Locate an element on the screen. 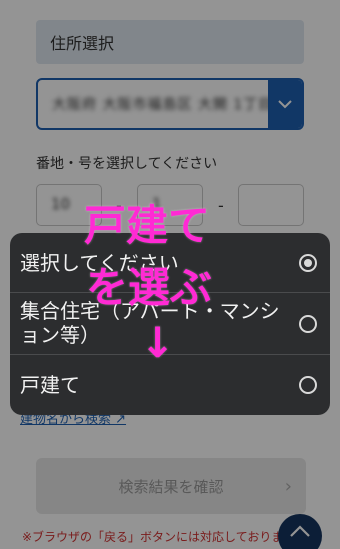  radio-checked-icon is located at coordinates (308, 263).